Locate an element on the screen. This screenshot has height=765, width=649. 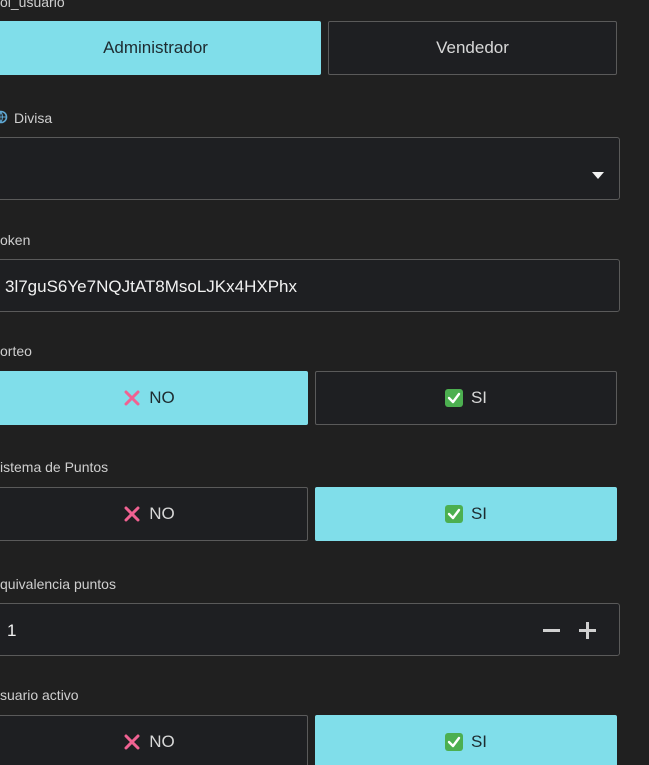
minus-icon is located at coordinates (551, 633).